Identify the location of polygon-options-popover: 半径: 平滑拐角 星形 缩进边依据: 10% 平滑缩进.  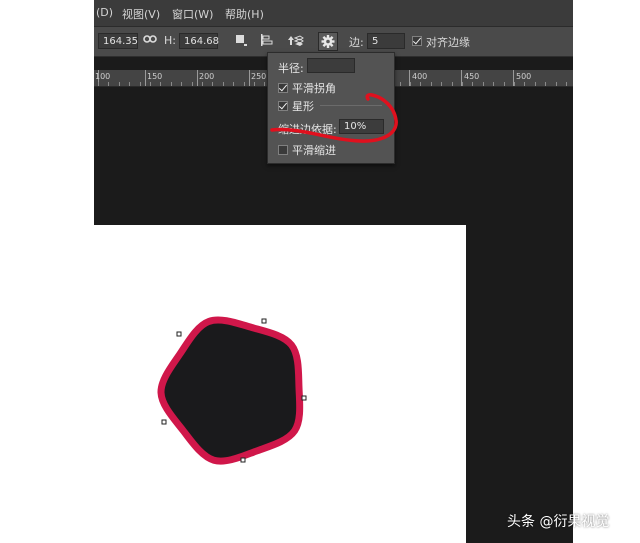
(331, 108).